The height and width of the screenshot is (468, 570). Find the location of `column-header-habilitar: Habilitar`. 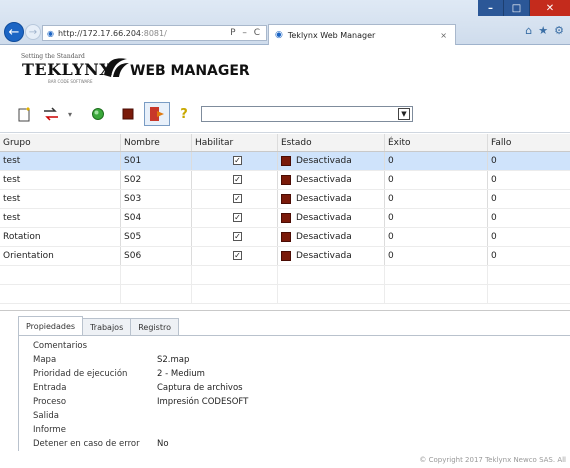

column-header-habilitar: Habilitar is located at coordinates (235, 142).